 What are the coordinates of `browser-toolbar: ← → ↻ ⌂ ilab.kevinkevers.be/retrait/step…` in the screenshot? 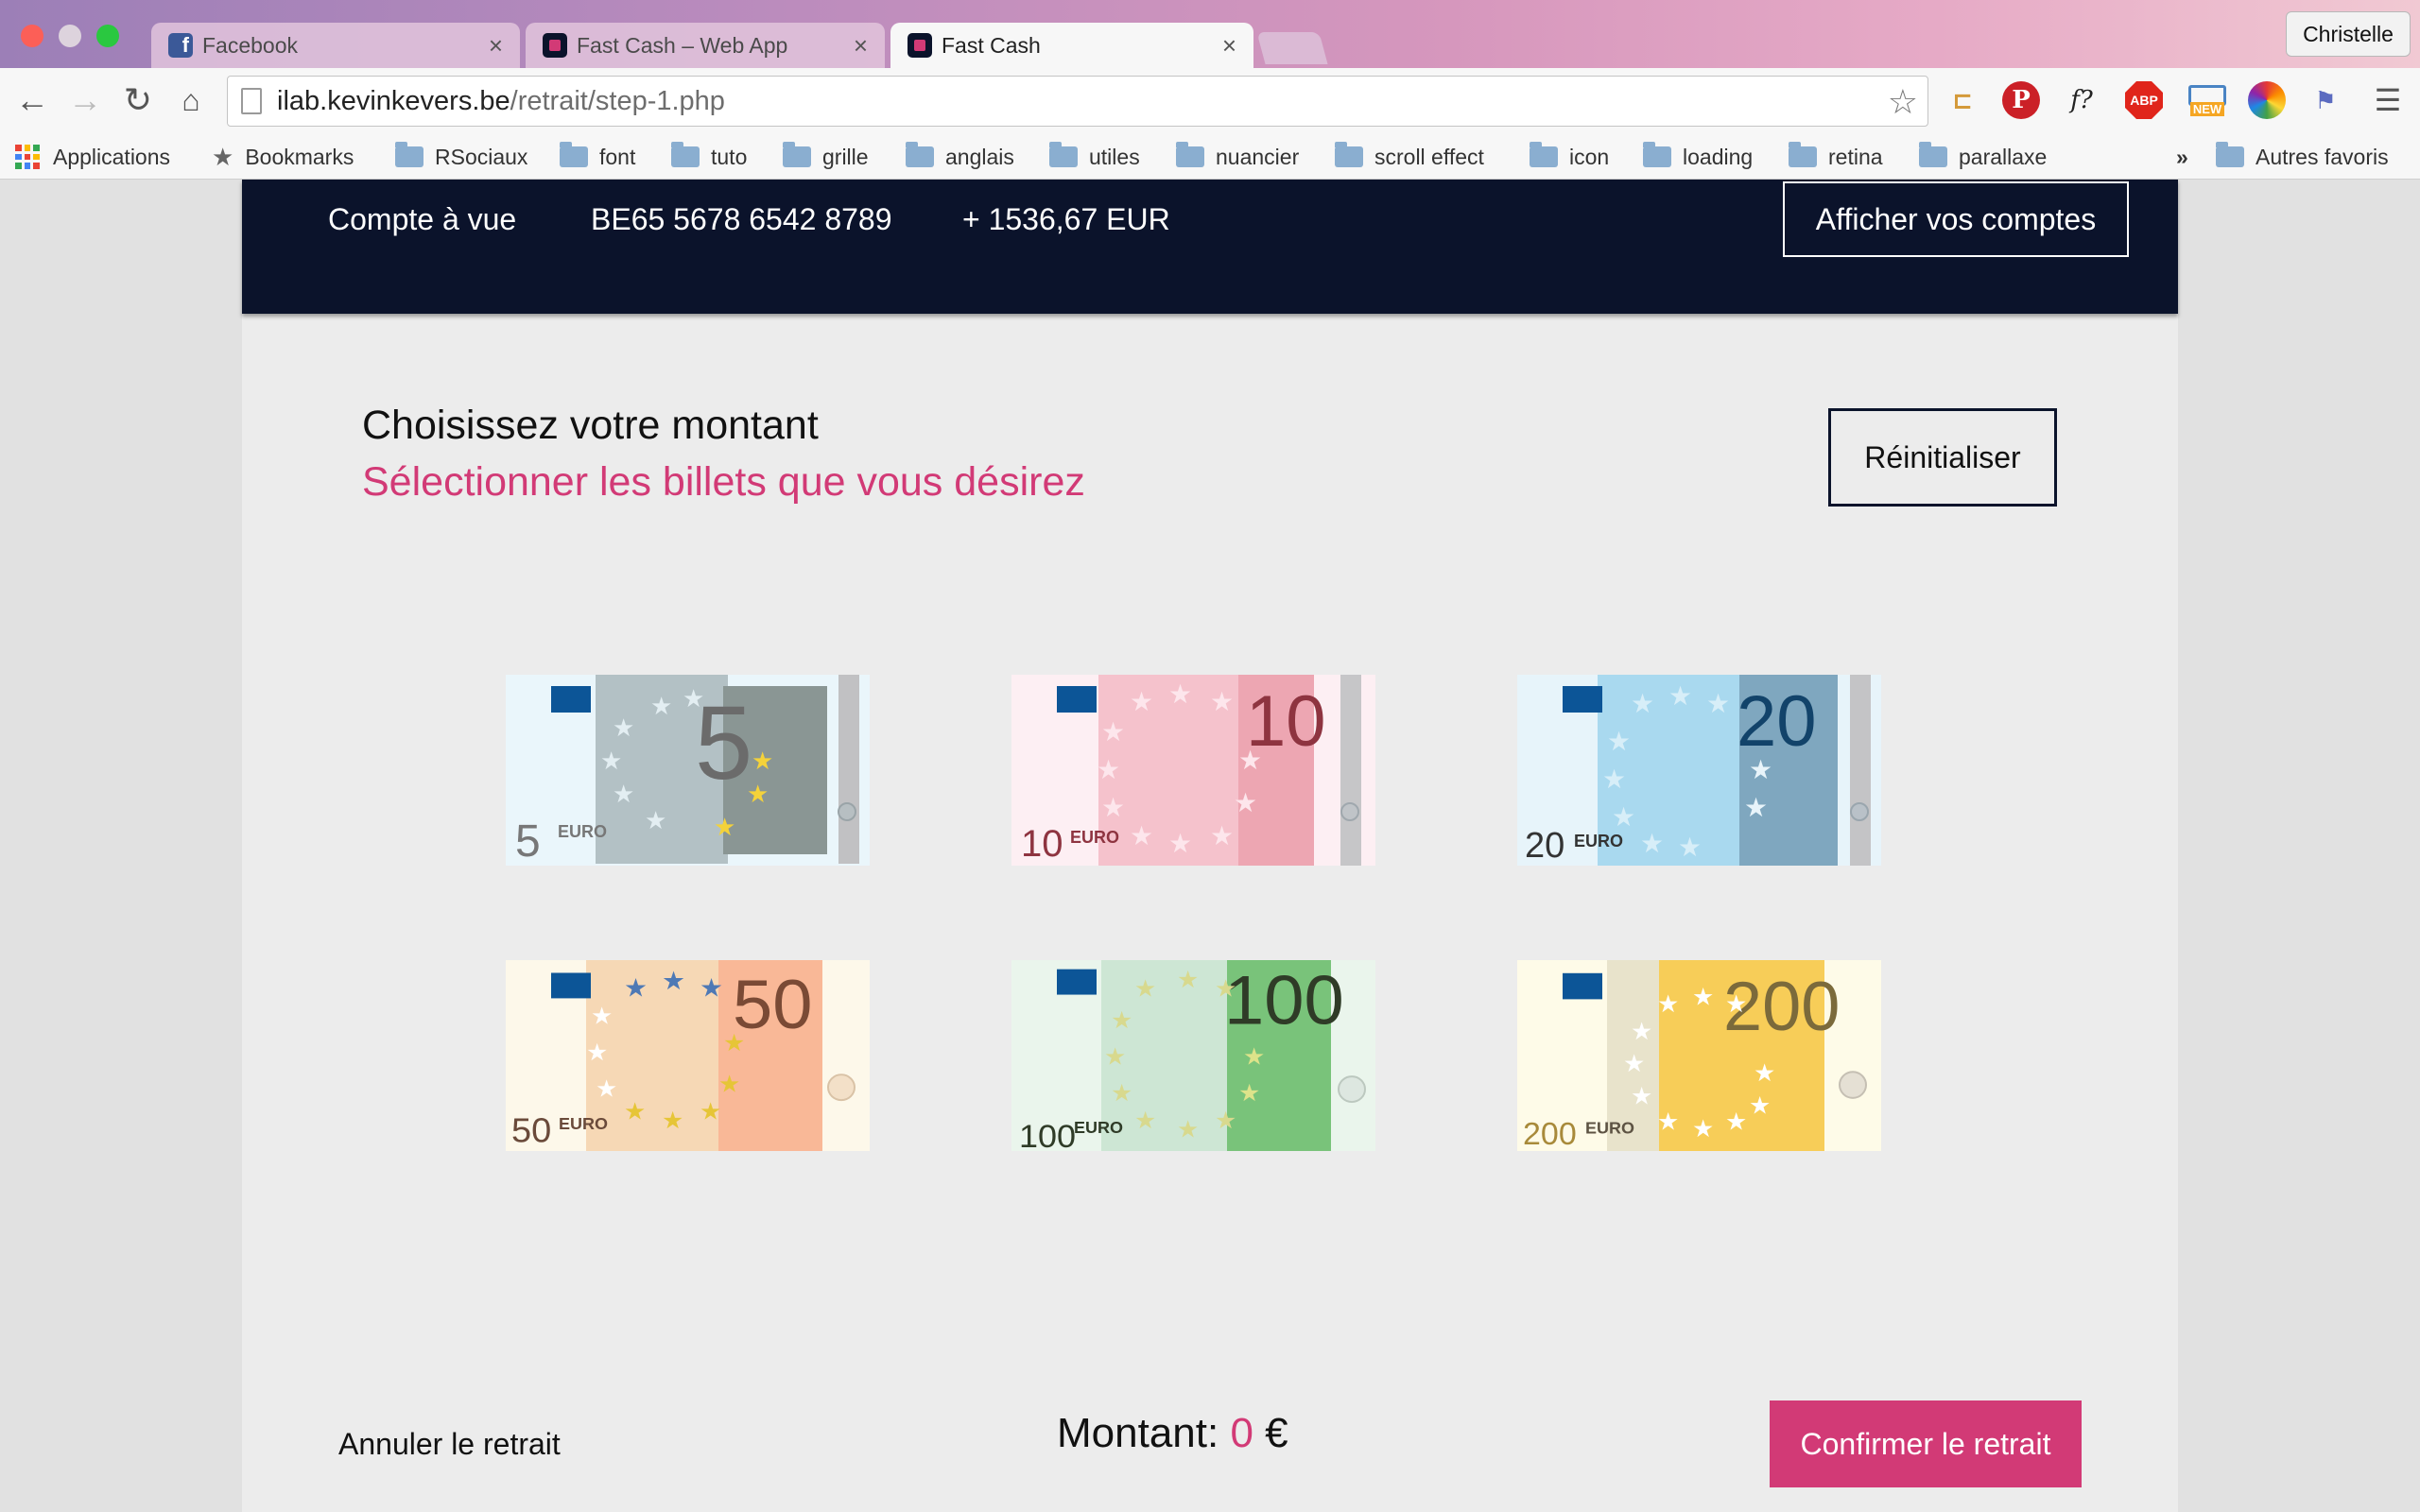 It's located at (1210, 102).